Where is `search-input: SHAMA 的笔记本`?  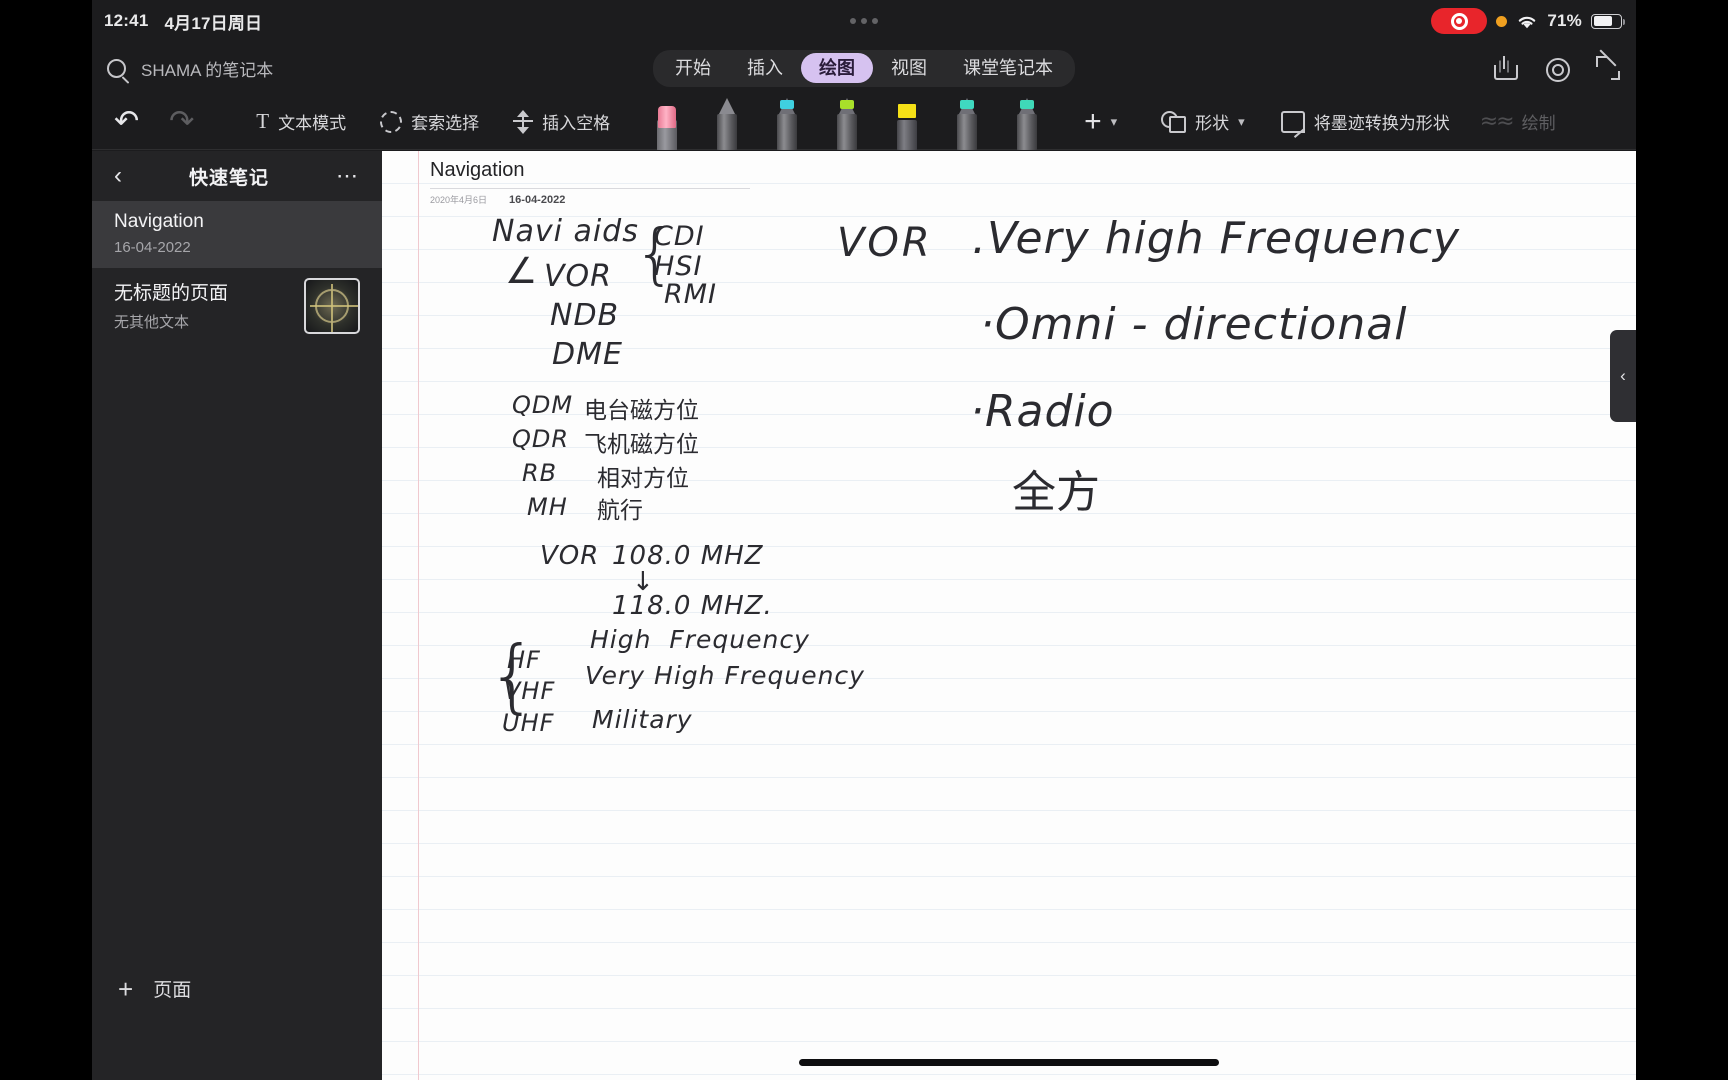
search-input: SHAMA 的笔记本 is located at coordinates (272, 68).